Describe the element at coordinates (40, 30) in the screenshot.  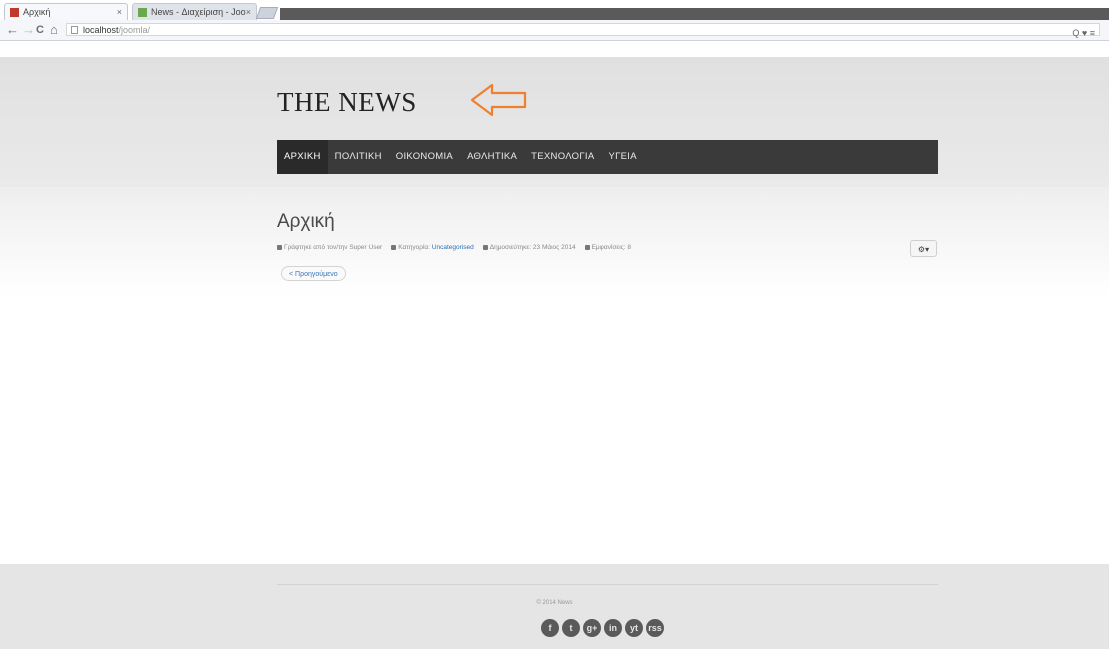
I see `reload-icon: C` at that location.